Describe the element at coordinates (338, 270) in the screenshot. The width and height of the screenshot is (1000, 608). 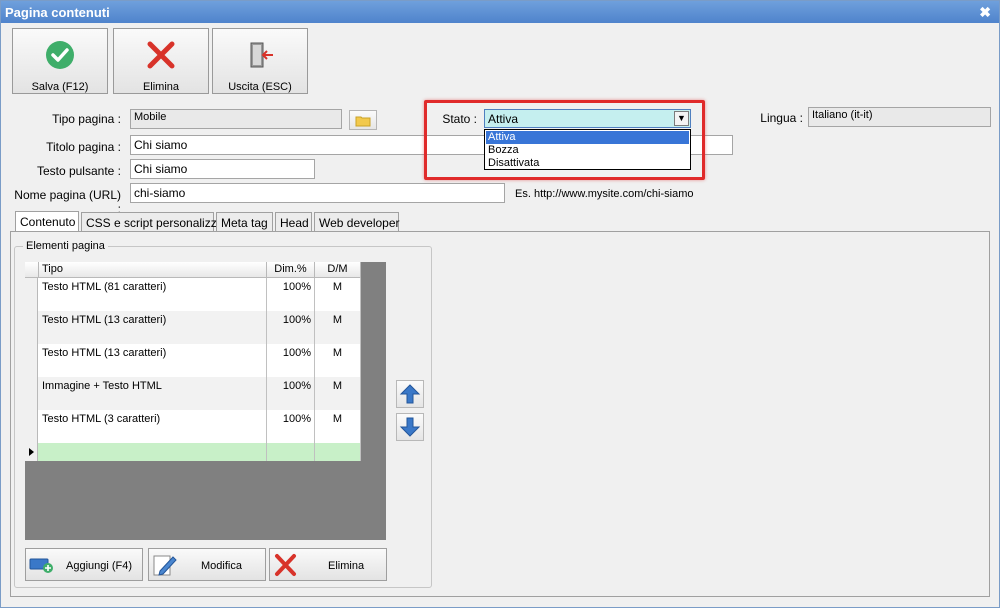
I see `column-header-dm: D/M` at that location.